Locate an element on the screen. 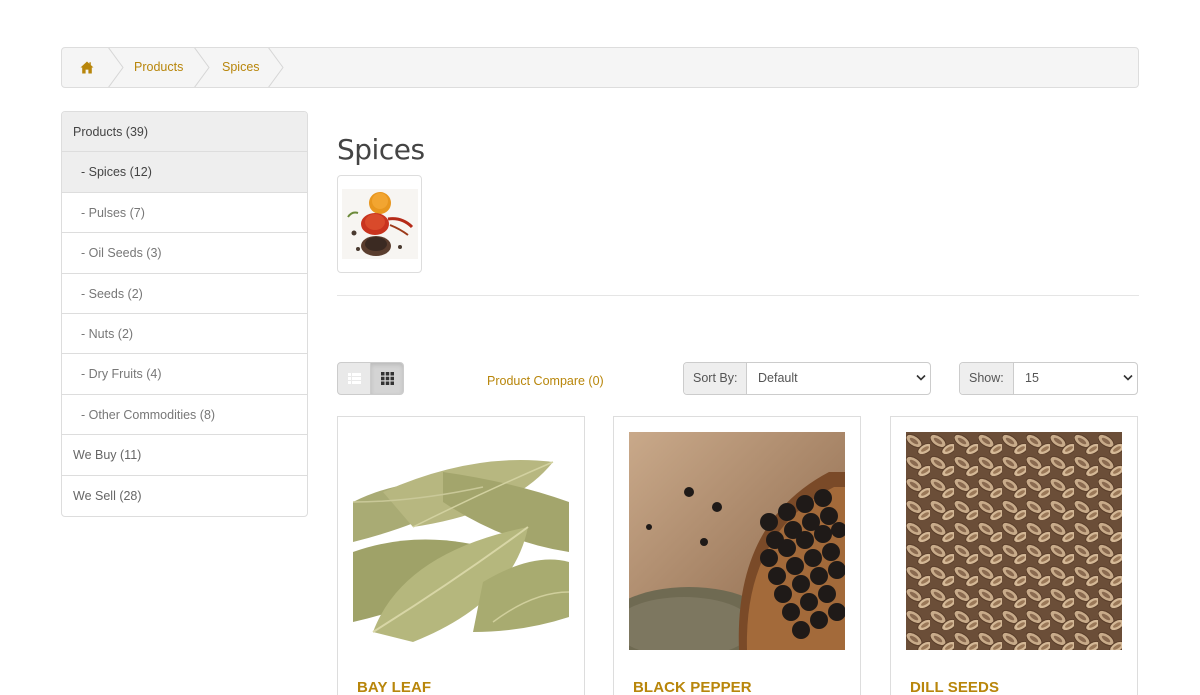 The height and width of the screenshot is (695, 1200). home-icon is located at coordinates (87, 67).